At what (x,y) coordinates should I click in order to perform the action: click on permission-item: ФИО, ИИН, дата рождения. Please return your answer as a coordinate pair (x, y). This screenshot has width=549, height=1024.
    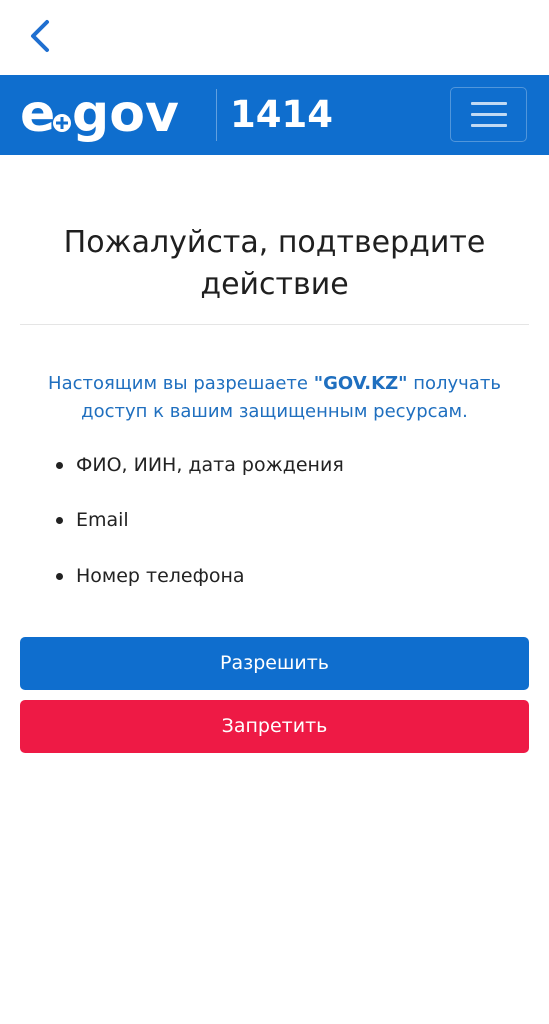
    Looking at the image, I should click on (200, 465).